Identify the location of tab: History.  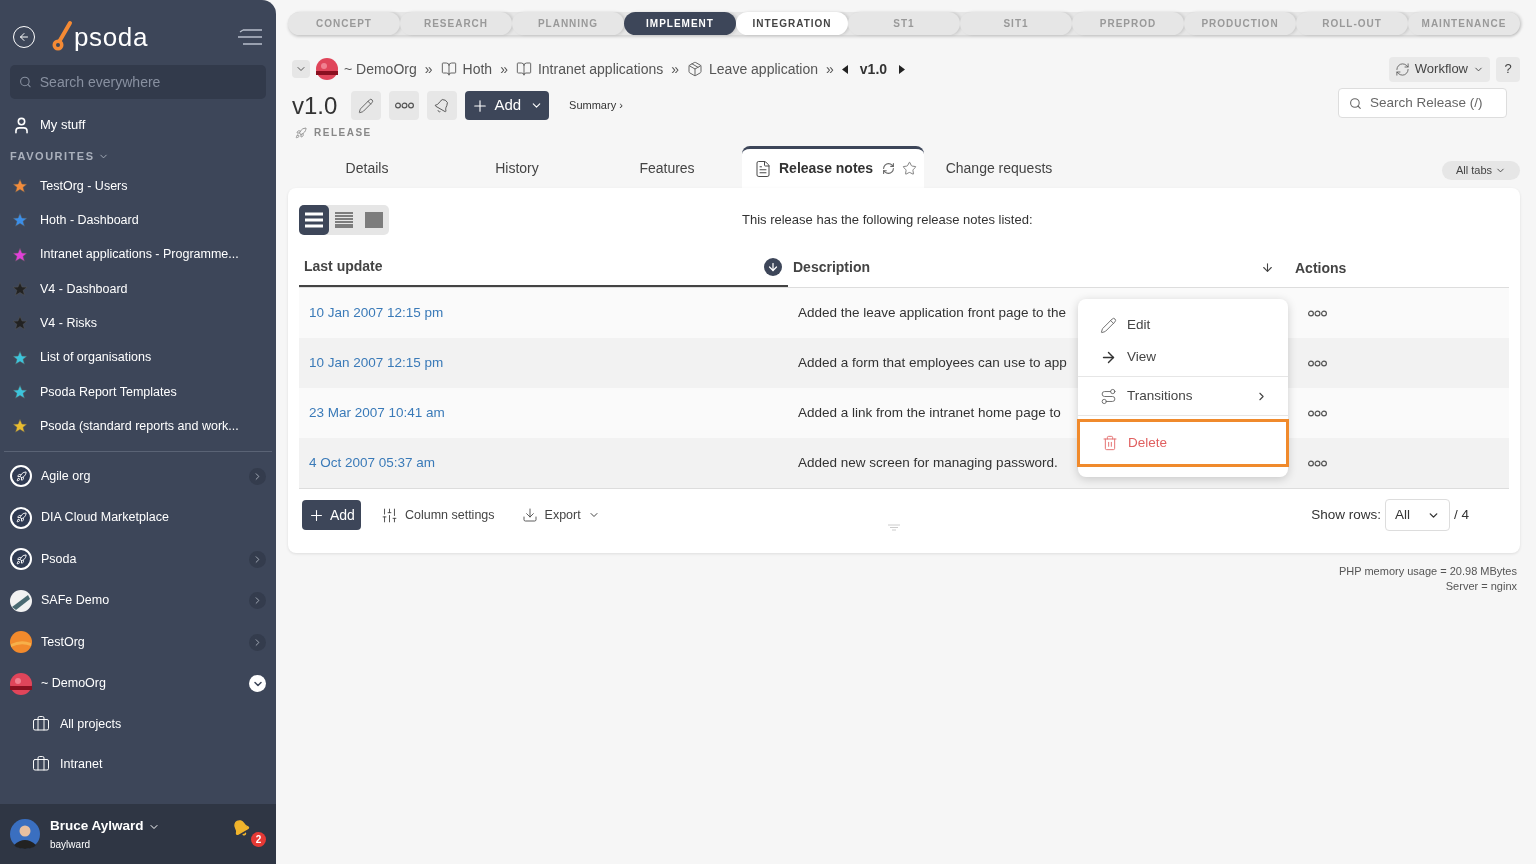
(517, 168).